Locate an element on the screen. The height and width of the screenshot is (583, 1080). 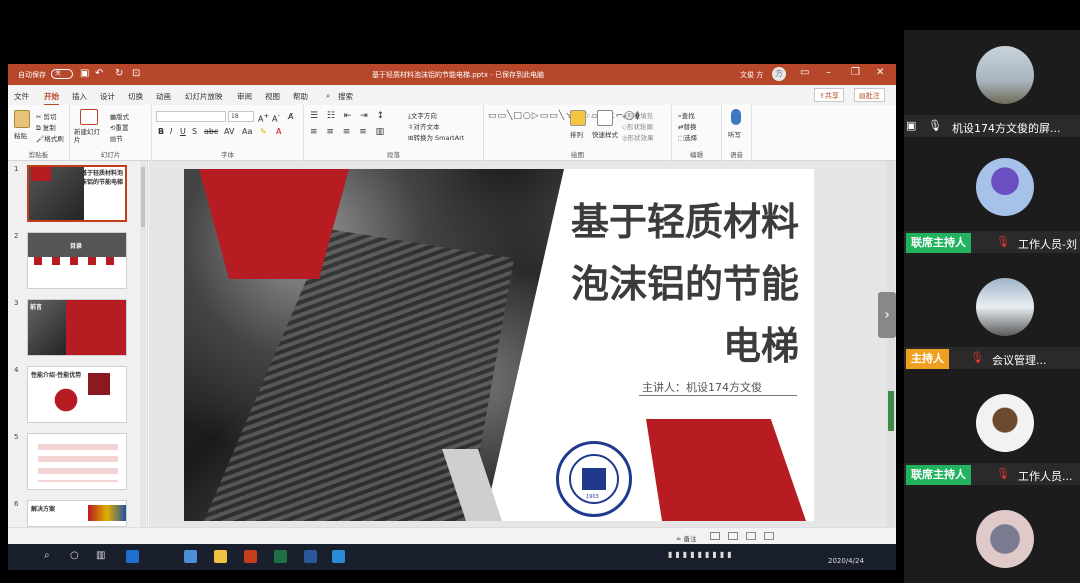
edge-icon is located at coordinates (132, 556).